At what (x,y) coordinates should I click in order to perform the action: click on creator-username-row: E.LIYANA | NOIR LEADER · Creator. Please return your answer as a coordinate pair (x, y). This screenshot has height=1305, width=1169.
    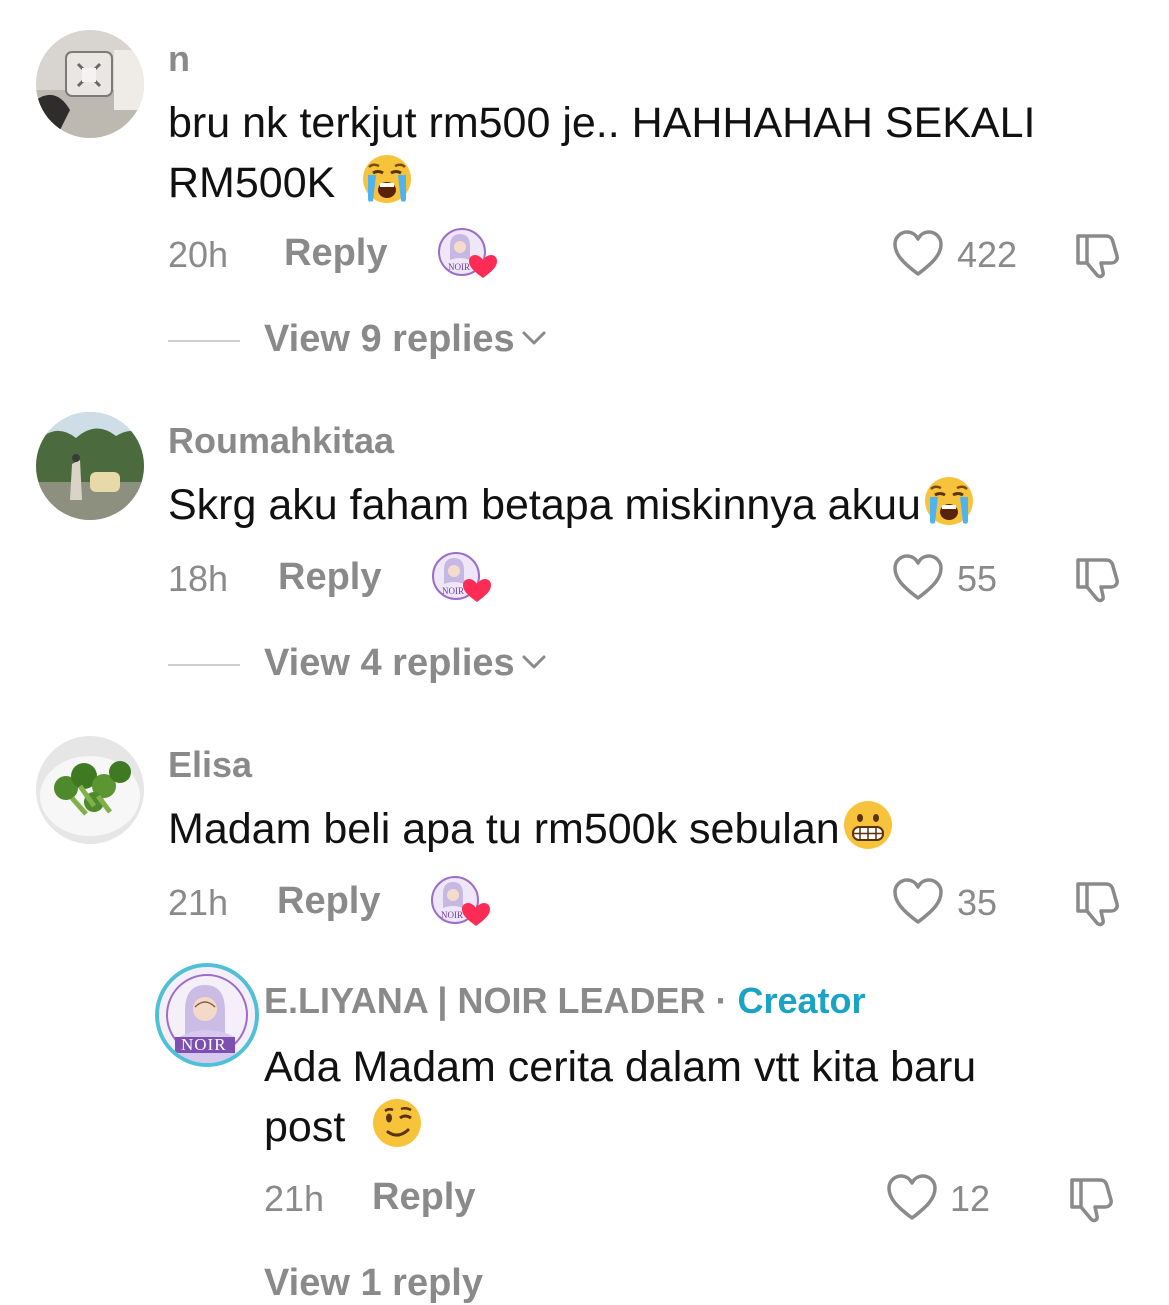
    Looking at the image, I should click on (565, 1001).